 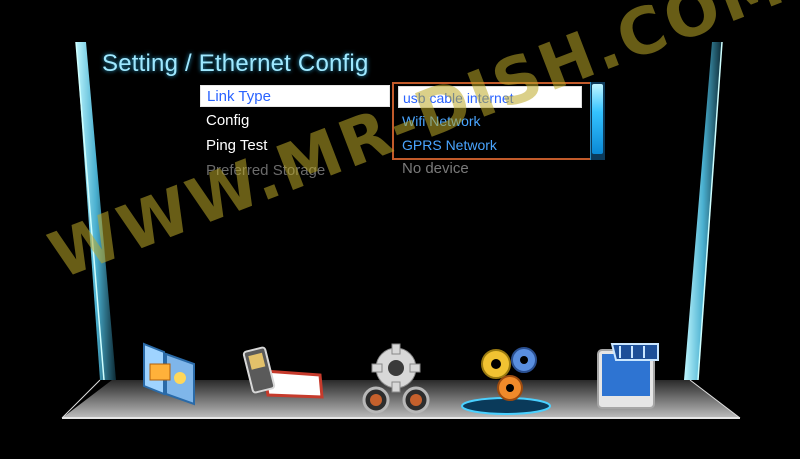 I want to click on scrollbar-thumb, so click(x=597, y=119).